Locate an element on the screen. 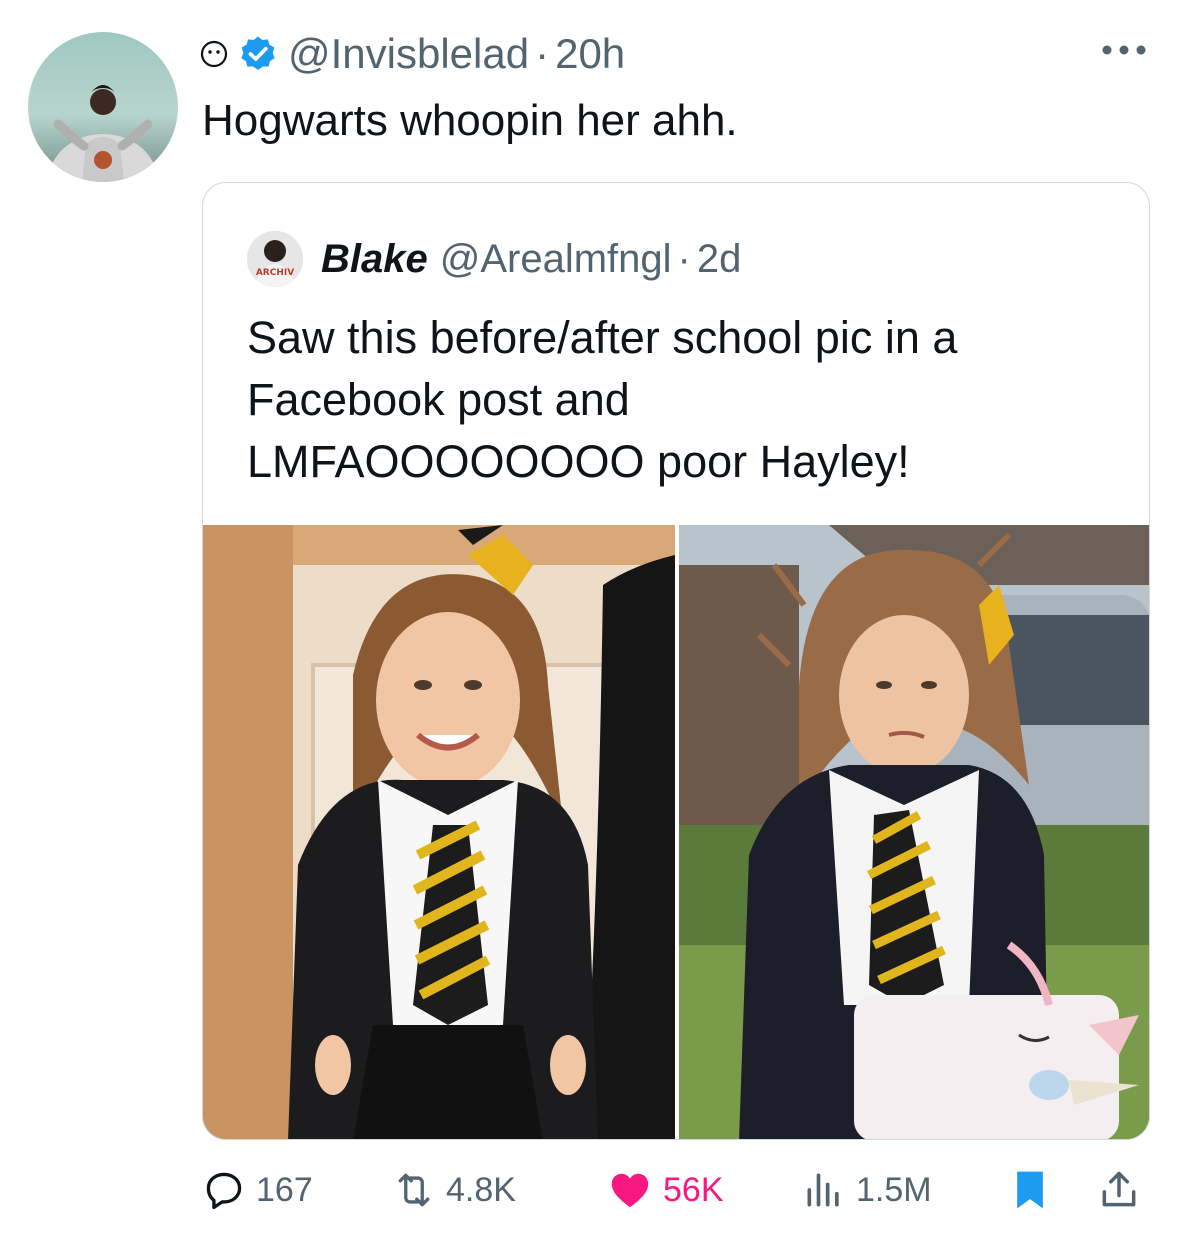 The image size is (1179, 1249). more-options-icon is located at coordinates (1124, 50).